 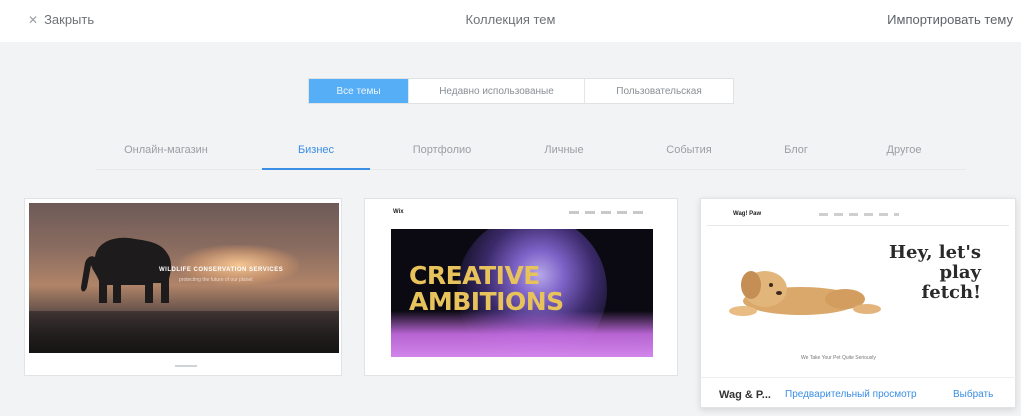 What do you see at coordinates (689, 157) in the screenshot?
I see `category-tab-events: События` at bounding box center [689, 157].